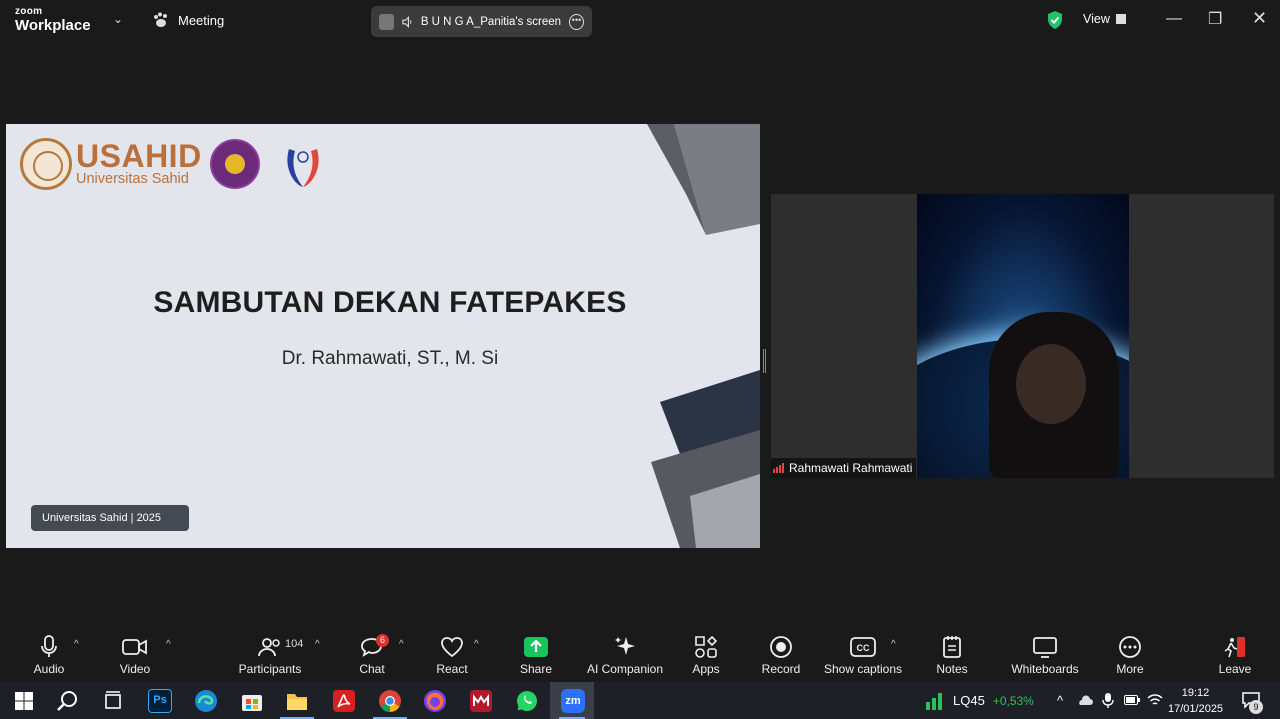  I want to click on more-options-icon: •••, so click(576, 21).